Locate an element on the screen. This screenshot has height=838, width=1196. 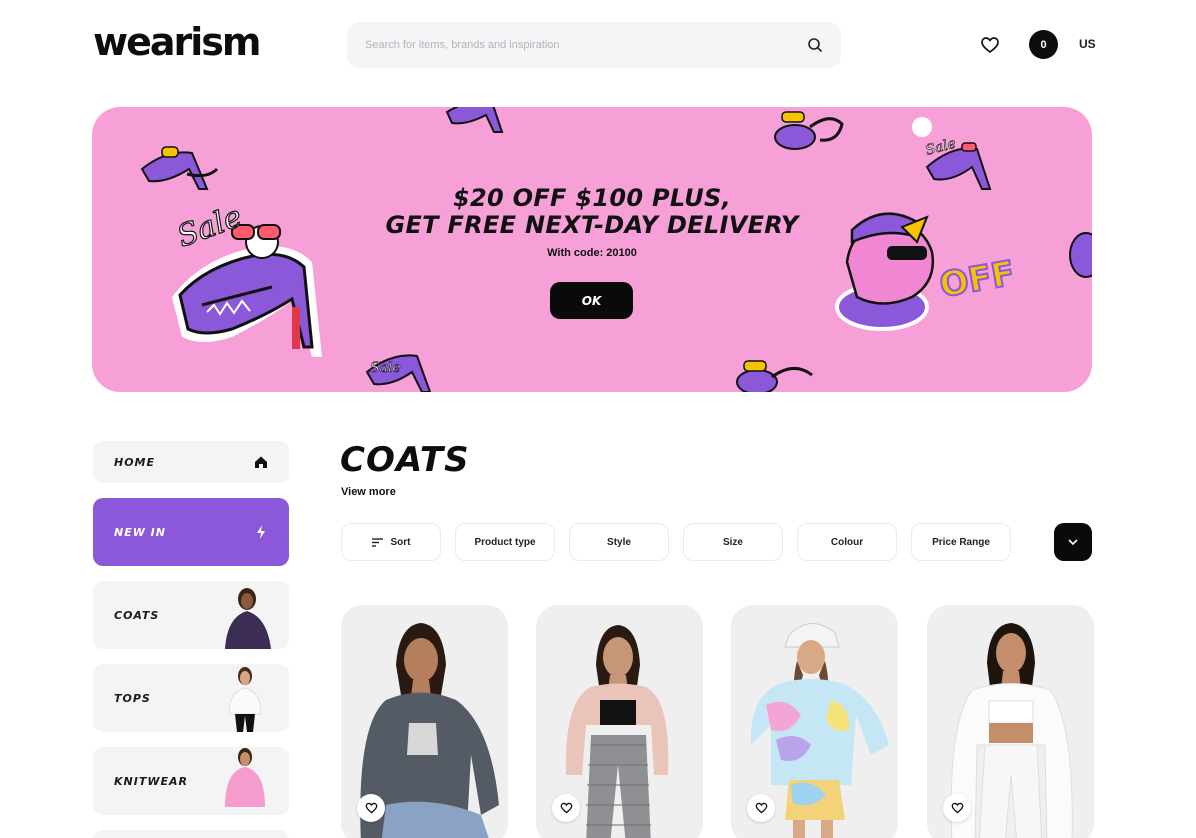
filter-label: Price Range is located at coordinates (961, 542).